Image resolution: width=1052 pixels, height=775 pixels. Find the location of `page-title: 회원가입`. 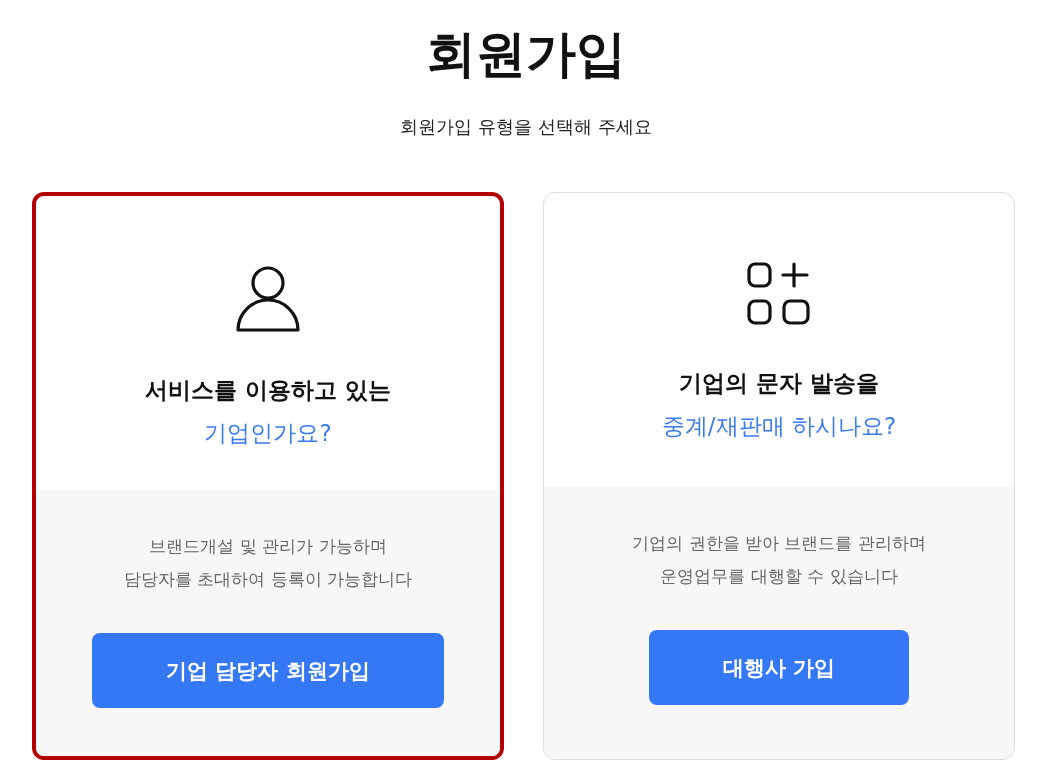

page-title: 회원가입 is located at coordinates (526, 54).